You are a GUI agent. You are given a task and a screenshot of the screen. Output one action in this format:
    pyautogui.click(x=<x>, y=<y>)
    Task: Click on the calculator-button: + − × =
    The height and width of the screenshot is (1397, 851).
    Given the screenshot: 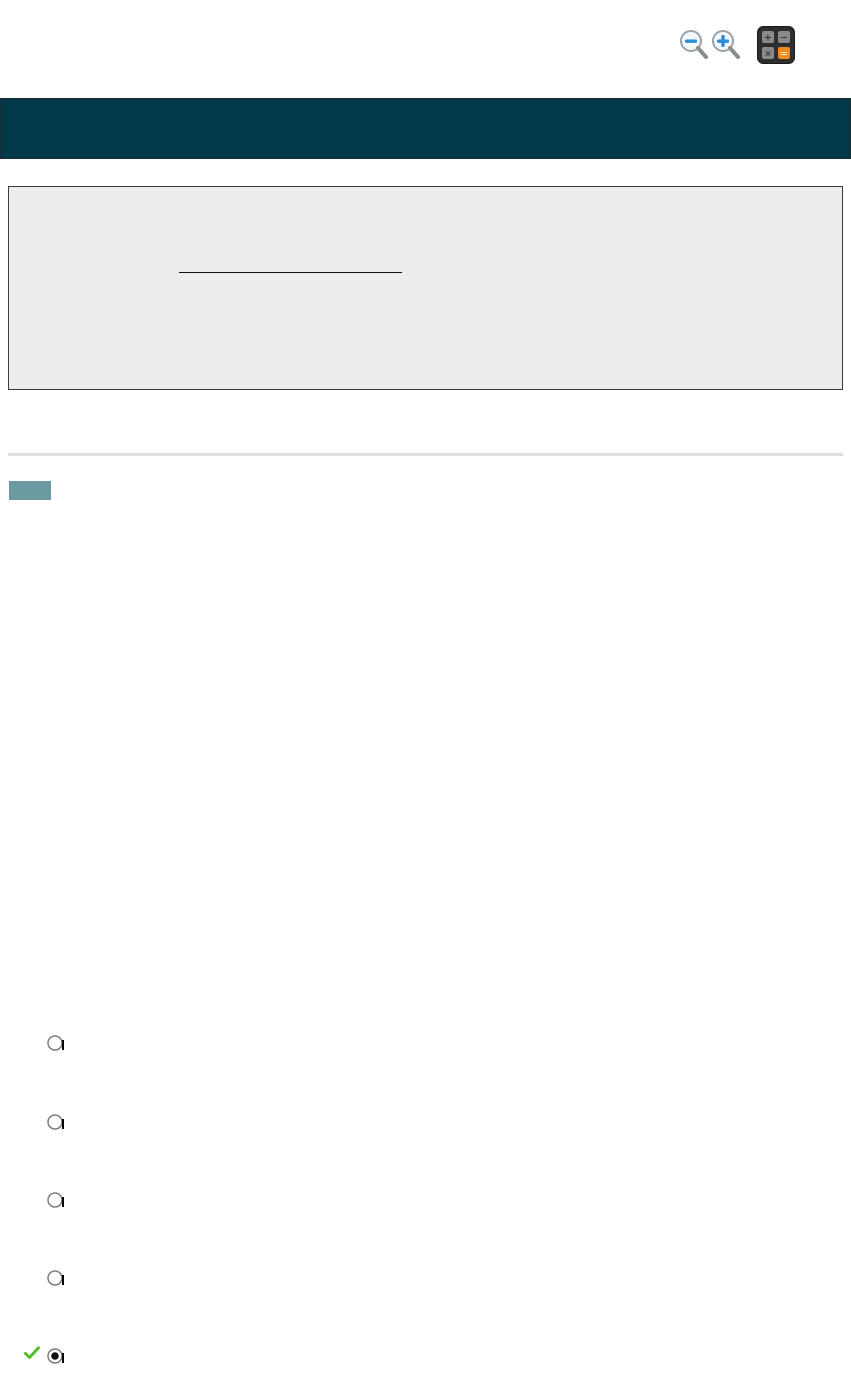 What is the action you would take?
    pyautogui.click(x=776, y=45)
    